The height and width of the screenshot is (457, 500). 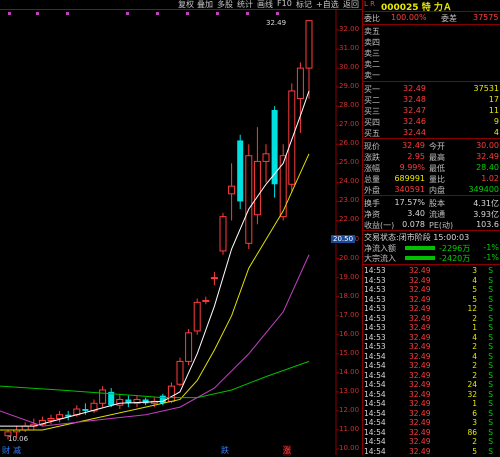 I want to click on y-tick-label: 10.00, so click(x=349, y=448).